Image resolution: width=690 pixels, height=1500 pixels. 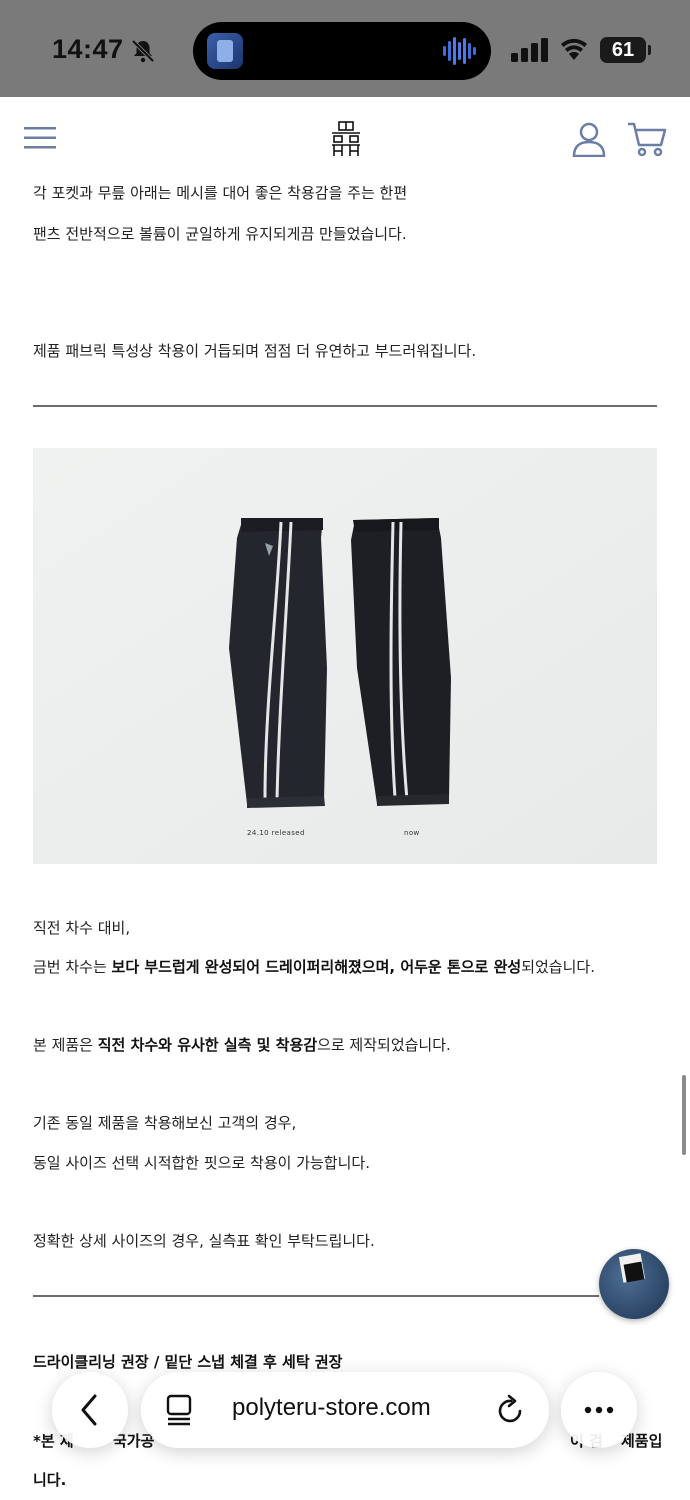 What do you see at coordinates (65, 1045) in the screenshot?
I see `text-run: 본 제품은` at bounding box center [65, 1045].